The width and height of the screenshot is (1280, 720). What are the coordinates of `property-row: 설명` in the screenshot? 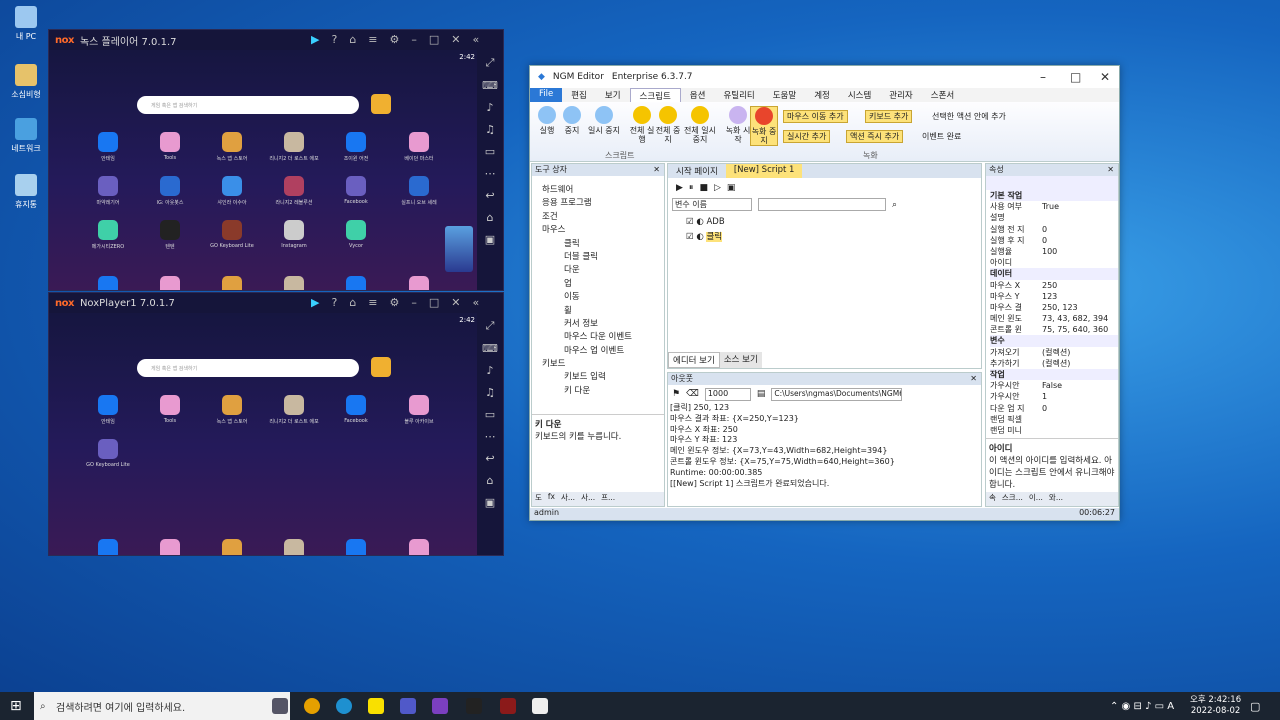 It's located at (1054, 217).